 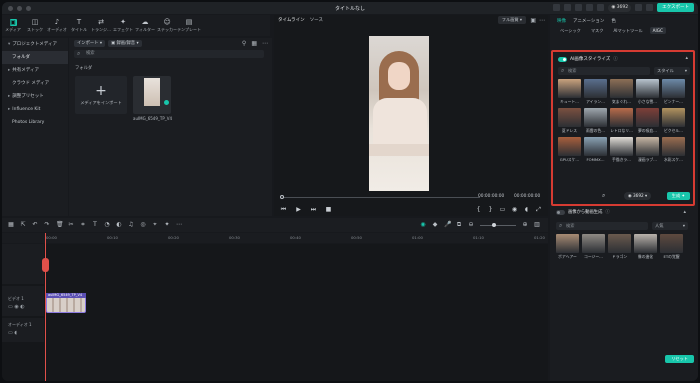 What do you see at coordinates (23, 225) in the screenshot?
I see `select-icon: ⇱` at bounding box center [23, 225].